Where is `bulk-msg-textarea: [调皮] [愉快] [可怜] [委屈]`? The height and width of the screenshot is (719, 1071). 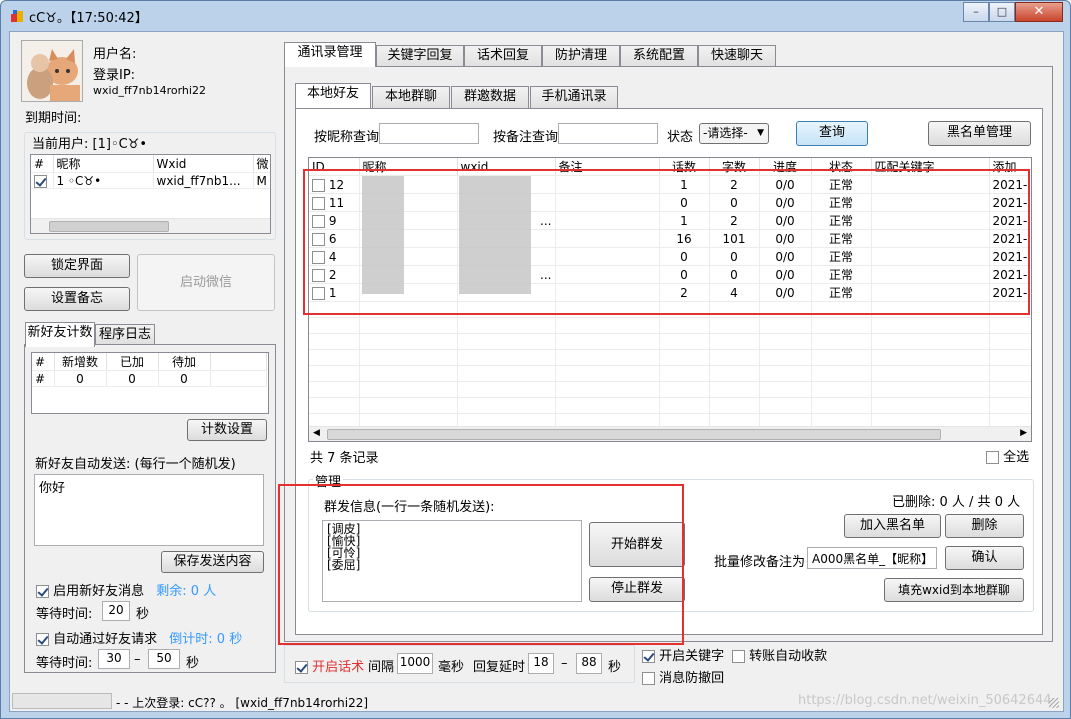 bulk-msg-textarea: [调皮] [愉快] [可怜] [委屈] is located at coordinates (452, 561).